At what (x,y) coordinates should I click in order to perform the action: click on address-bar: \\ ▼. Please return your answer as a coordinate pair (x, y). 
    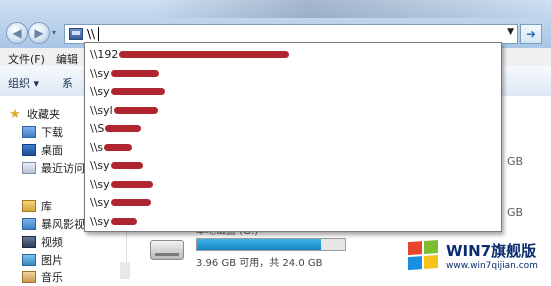
    Looking at the image, I should click on (291, 34).